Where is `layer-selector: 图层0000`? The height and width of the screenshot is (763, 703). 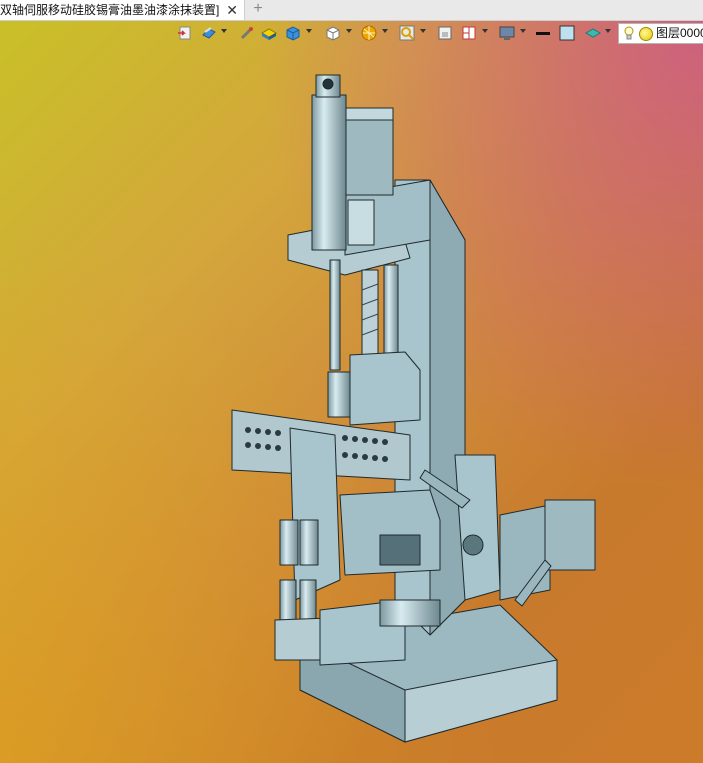 layer-selector: 图层0000 is located at coordinates (660, 33).